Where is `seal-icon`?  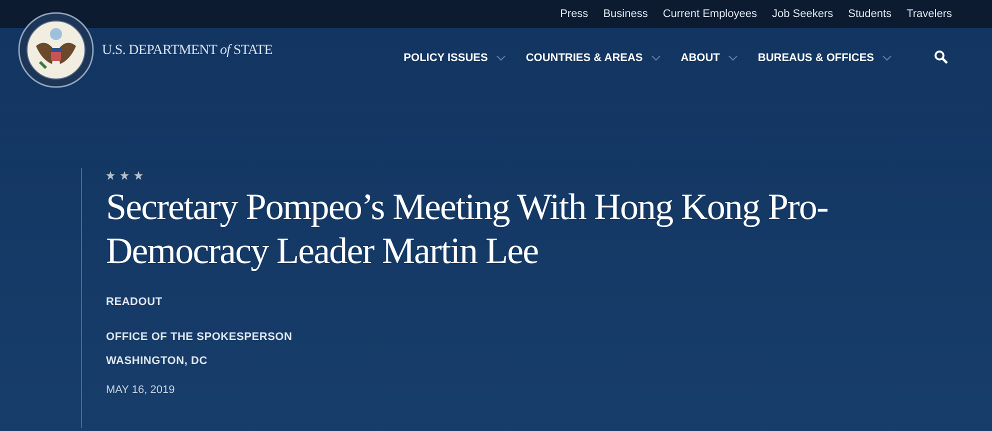 seal-icon is located at coordinates (56, 50).